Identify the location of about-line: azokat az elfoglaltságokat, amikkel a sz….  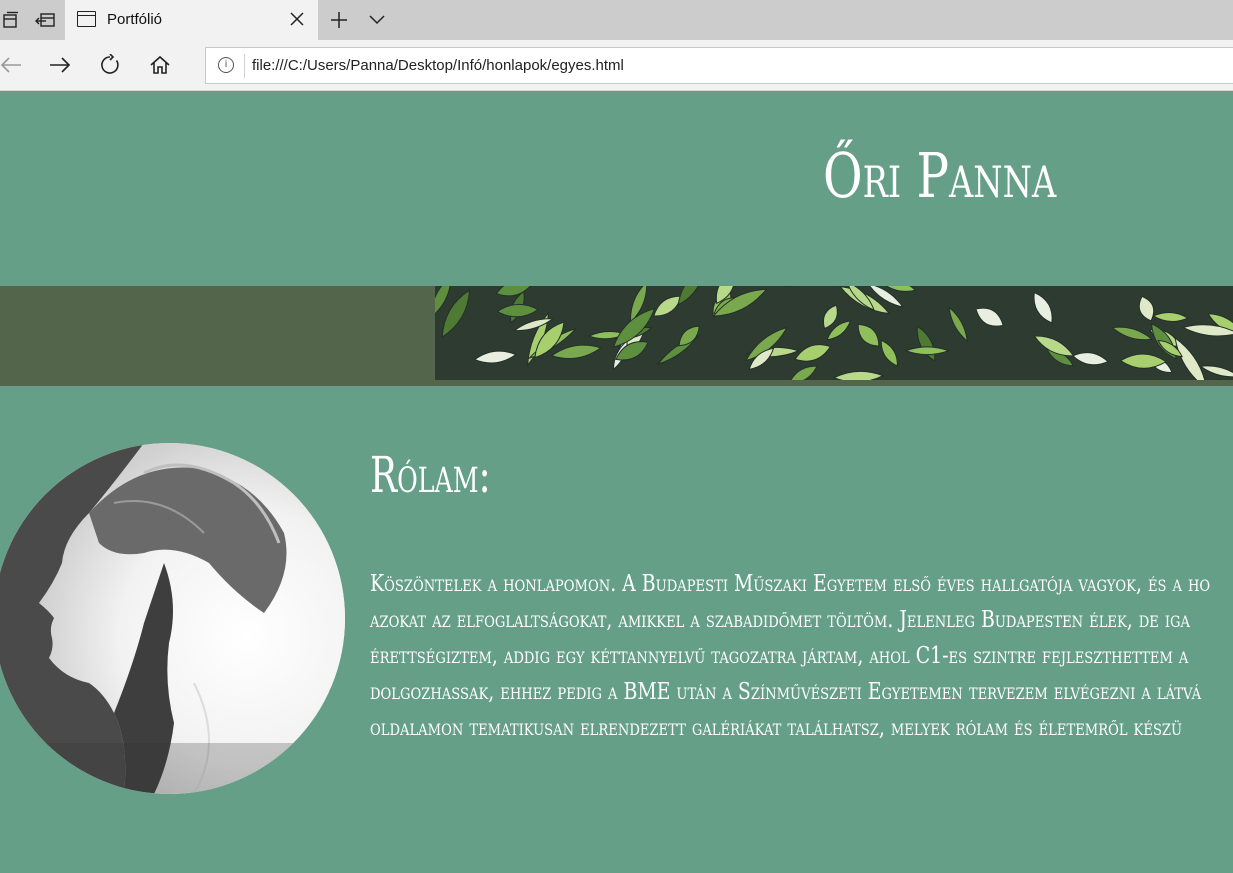
(780, 620).